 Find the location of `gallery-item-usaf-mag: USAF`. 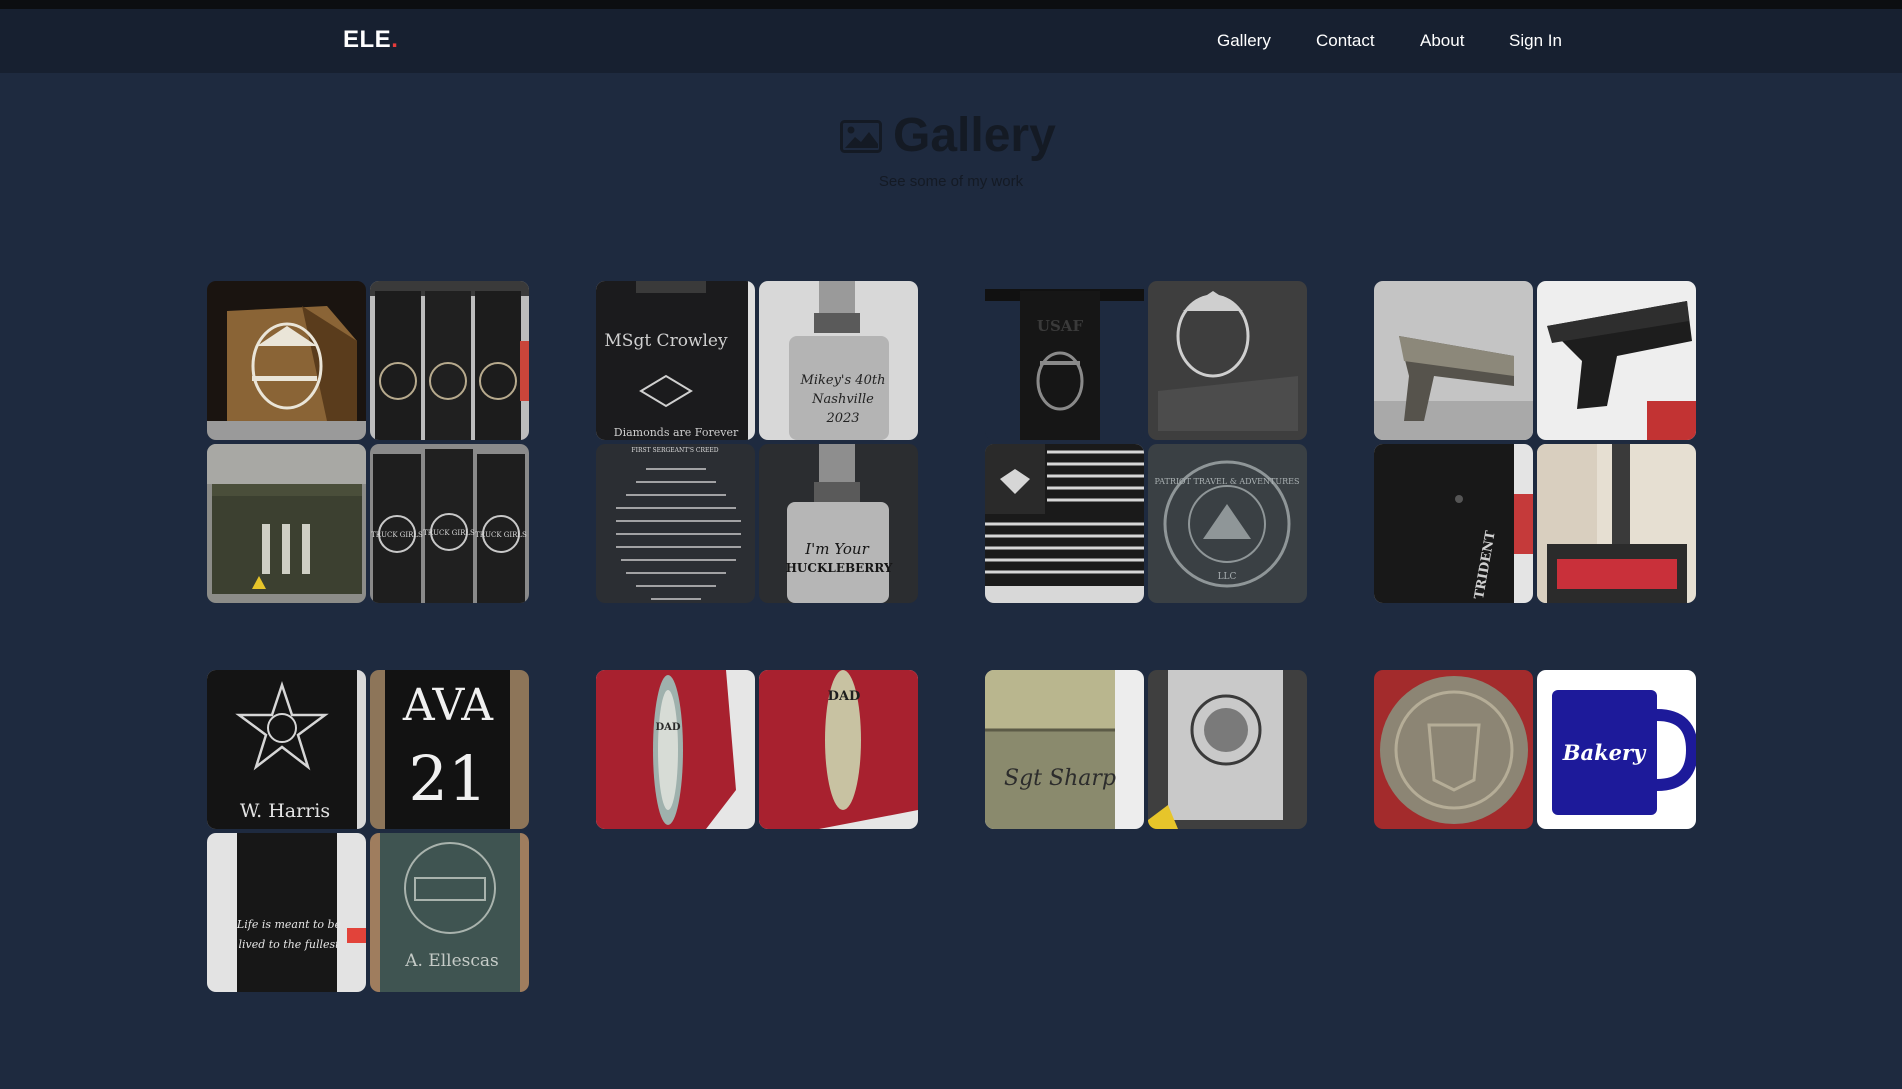

gallery-item-usaf-mag: USAF is located at coordinates (1064, 360).